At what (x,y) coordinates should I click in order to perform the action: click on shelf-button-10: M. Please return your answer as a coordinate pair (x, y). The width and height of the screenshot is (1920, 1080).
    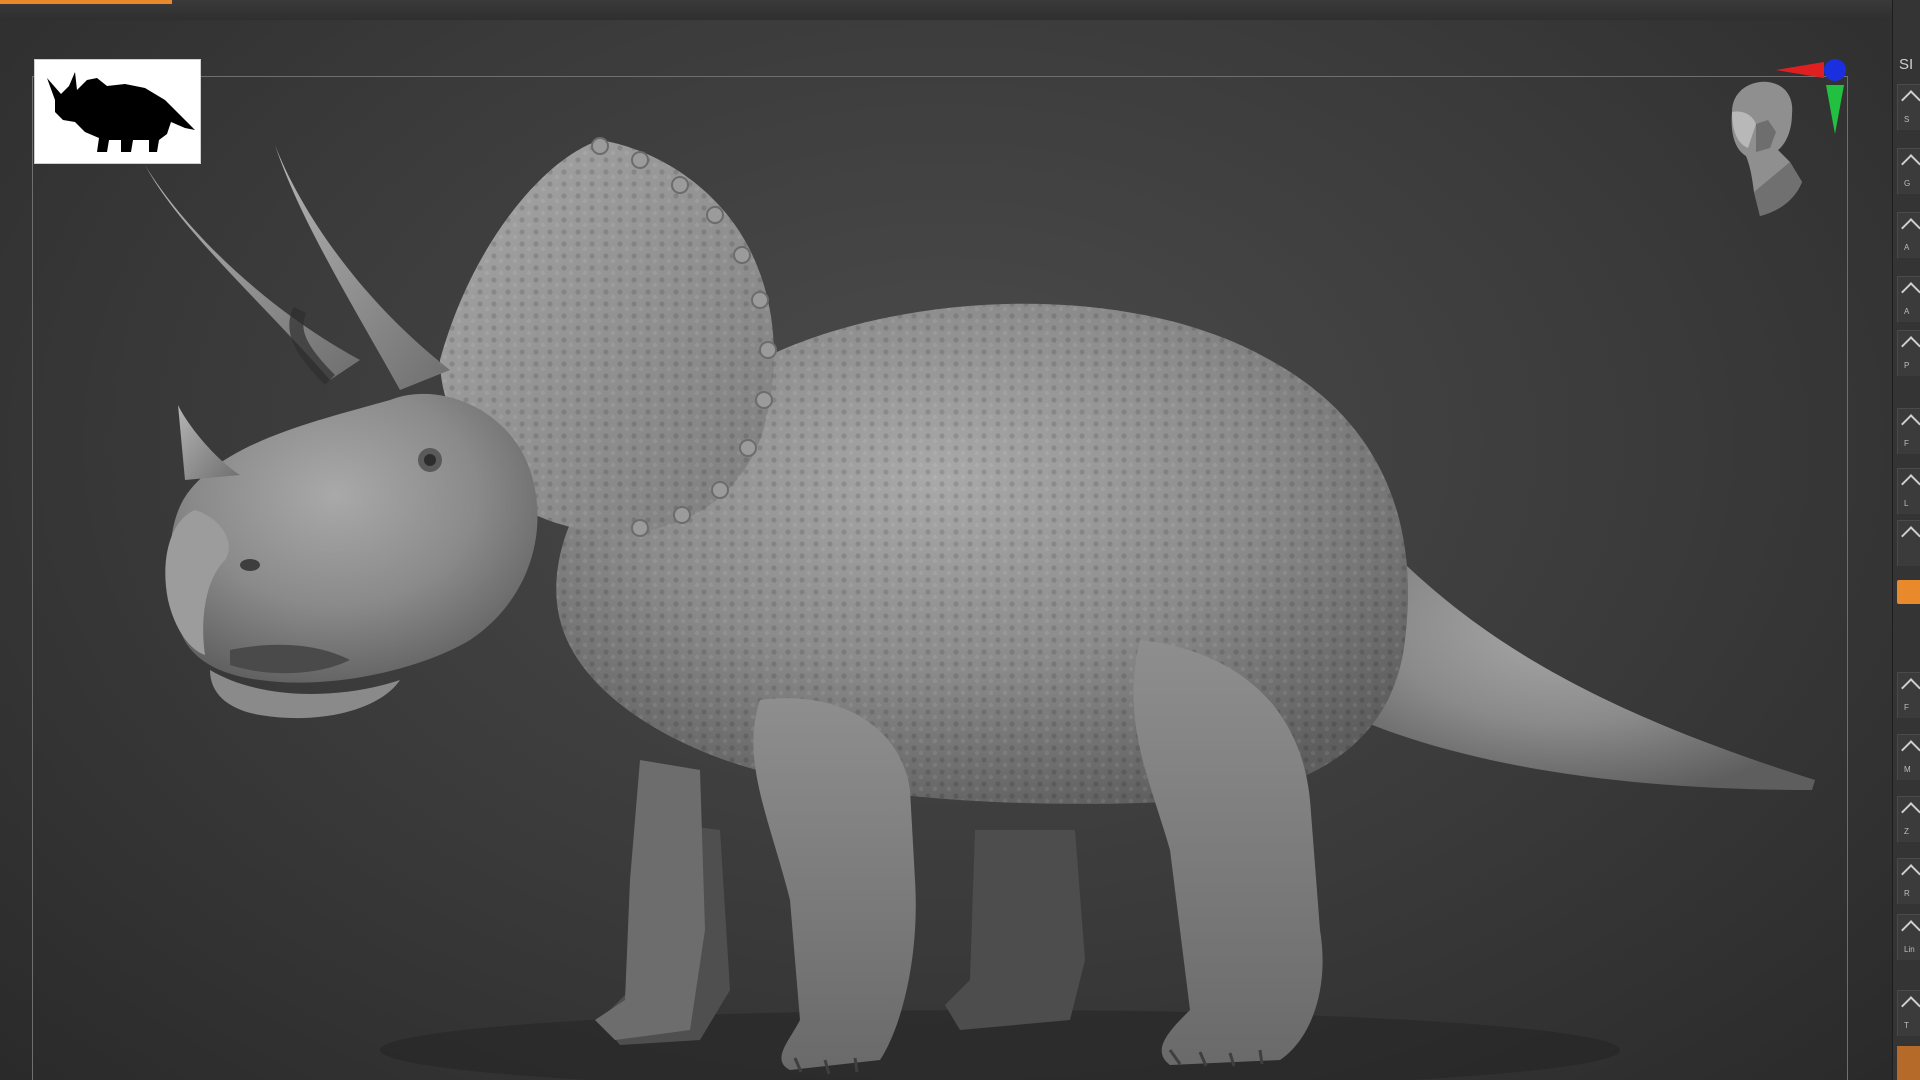
    Looking at the image, I should click on (1908, 757).